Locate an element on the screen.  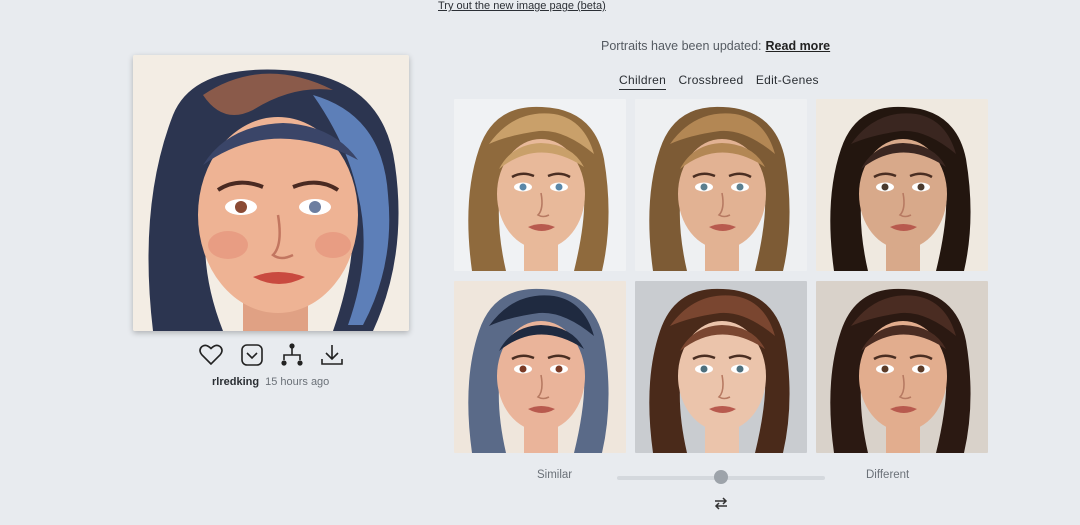
bookmark-icon is located at coordinates (252, 355).